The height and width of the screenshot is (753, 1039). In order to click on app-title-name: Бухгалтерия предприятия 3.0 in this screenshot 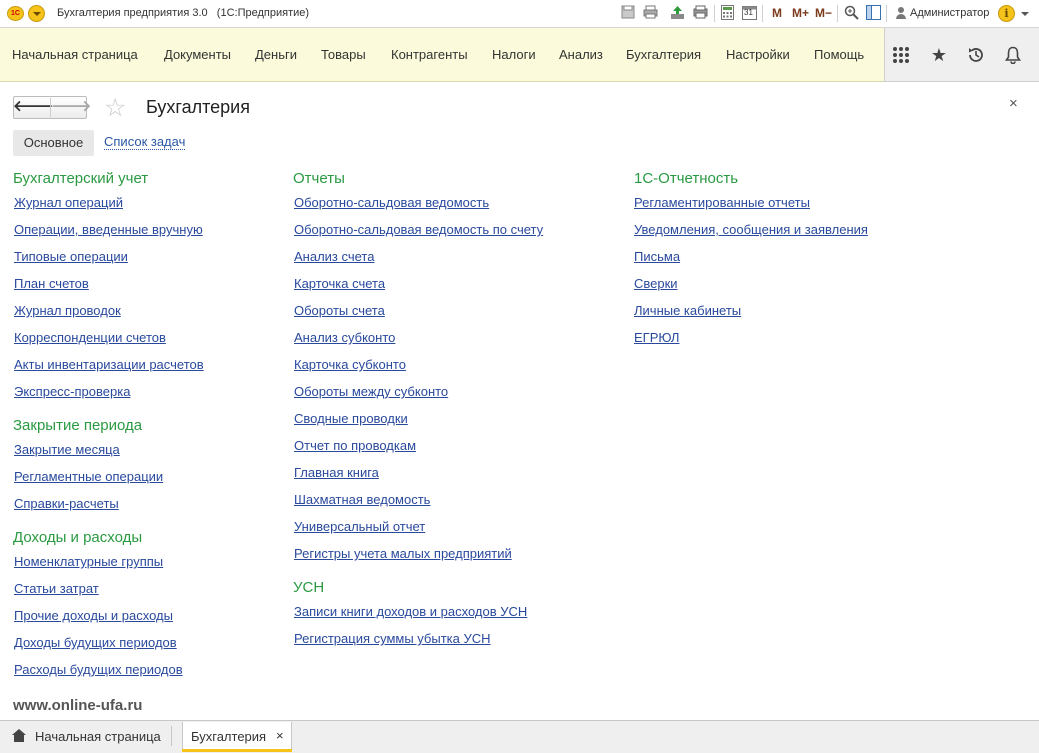, I will do `click(132, 13)`.